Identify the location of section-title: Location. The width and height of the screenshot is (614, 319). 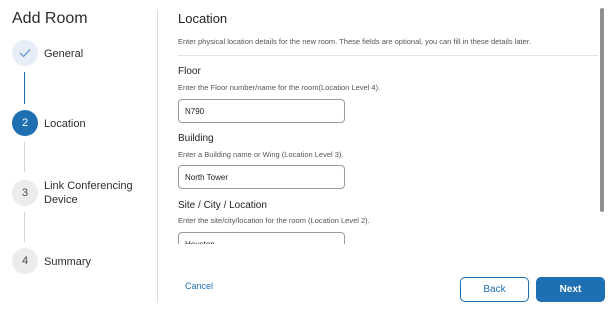
(203, 18).